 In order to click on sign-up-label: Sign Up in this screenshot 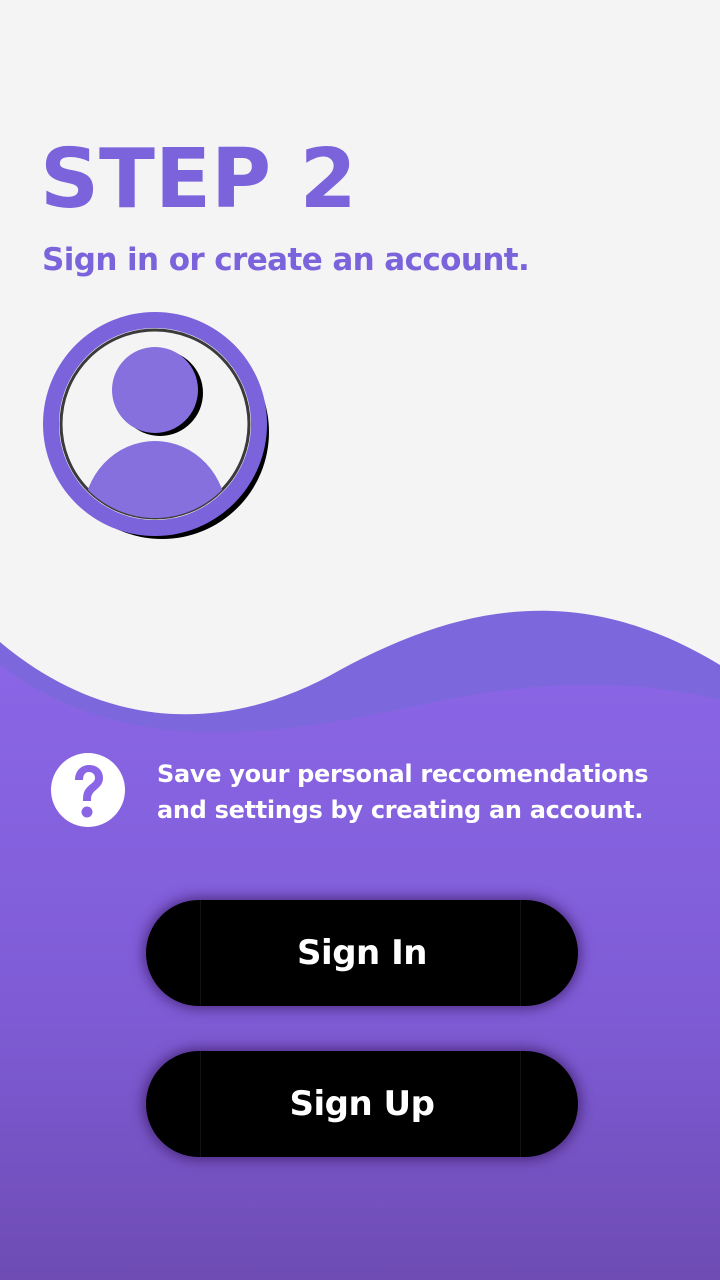, I will do `click(362, 1104)`.